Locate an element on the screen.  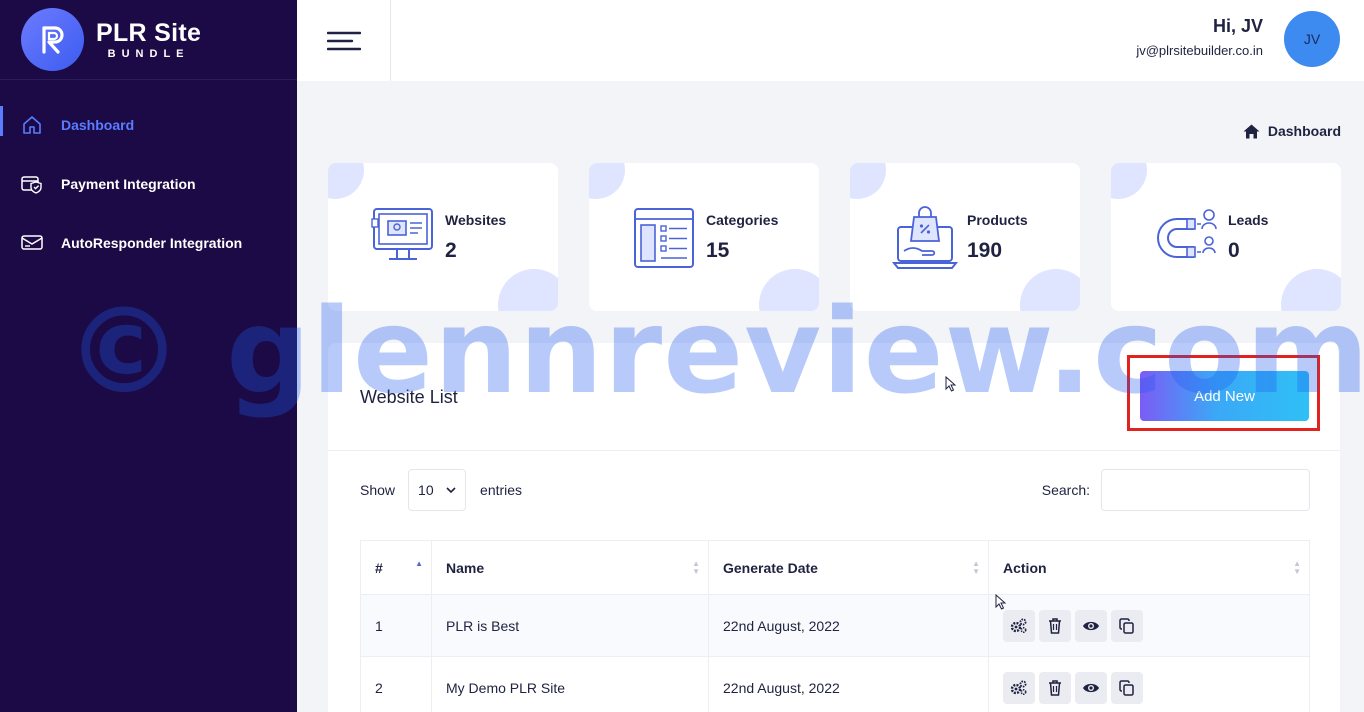
entries-select: 10 is located at coordinates (437, 490).